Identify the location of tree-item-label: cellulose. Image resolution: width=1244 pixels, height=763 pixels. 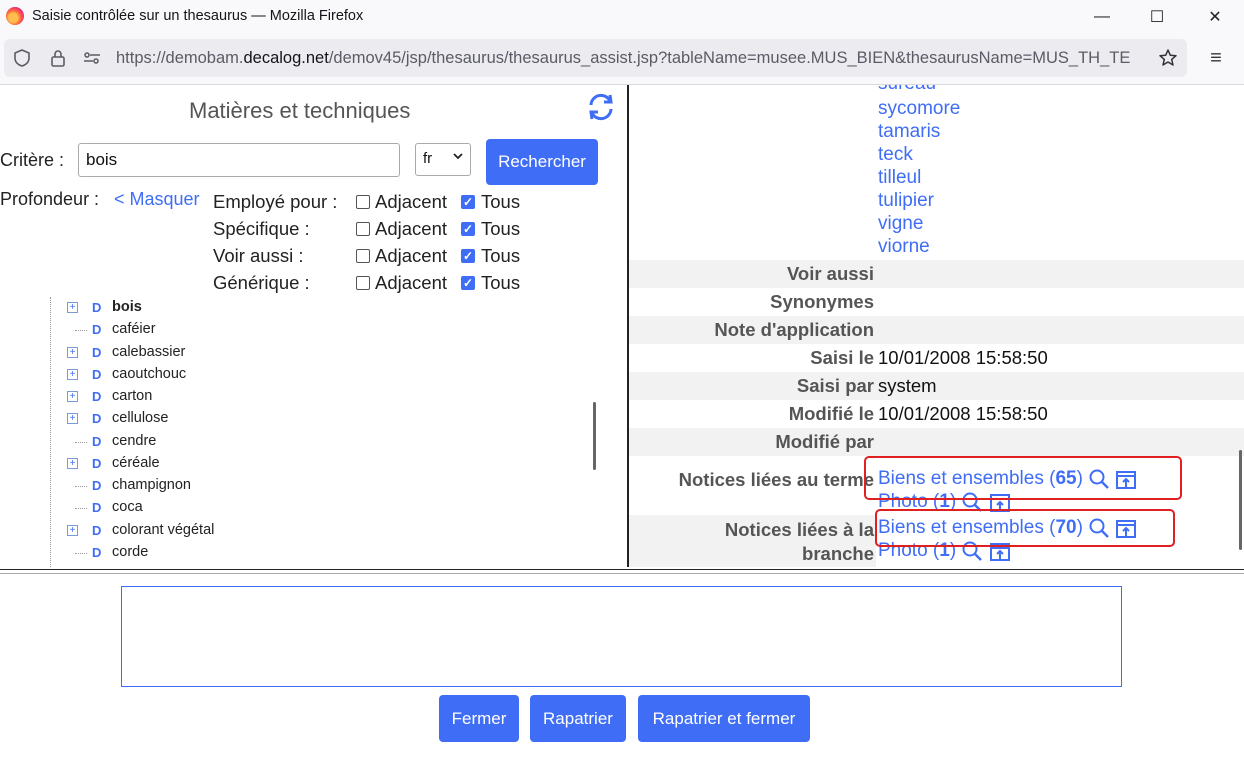
(140, 418).